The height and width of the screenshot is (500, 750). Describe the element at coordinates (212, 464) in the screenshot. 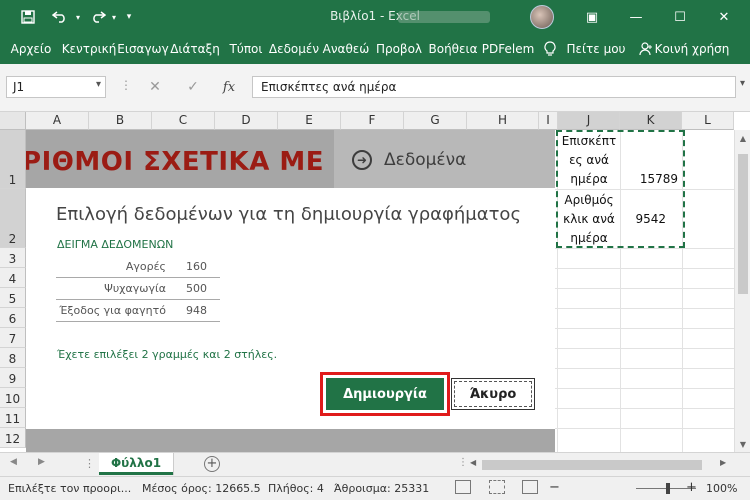

I see `add-sheet-icon: +` at that location.